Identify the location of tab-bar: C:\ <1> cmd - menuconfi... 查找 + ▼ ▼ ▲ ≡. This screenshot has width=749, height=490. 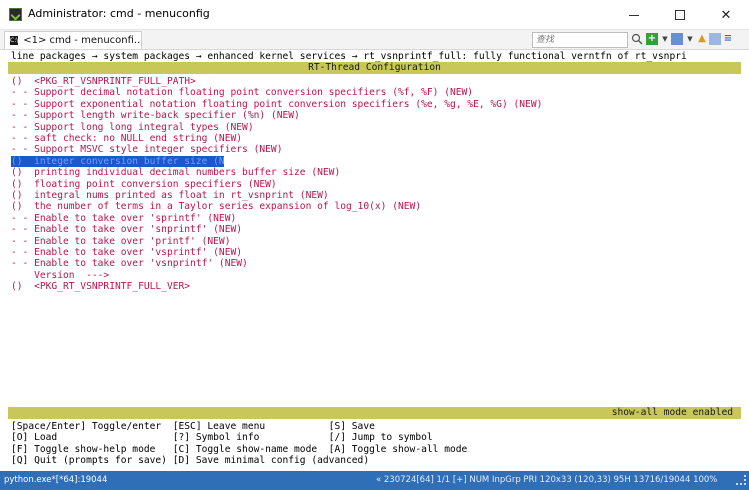
(374, 40).